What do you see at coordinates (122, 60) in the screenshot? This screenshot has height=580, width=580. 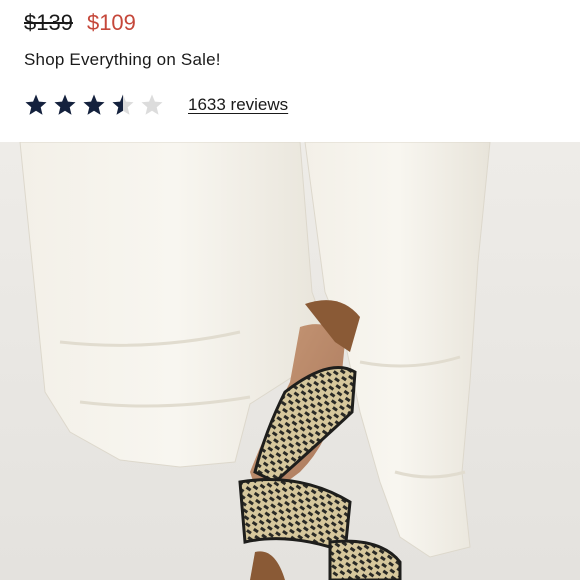 I see `shop-sale-link: Shop Everything on Sale!` at bounding box center [122, 60].